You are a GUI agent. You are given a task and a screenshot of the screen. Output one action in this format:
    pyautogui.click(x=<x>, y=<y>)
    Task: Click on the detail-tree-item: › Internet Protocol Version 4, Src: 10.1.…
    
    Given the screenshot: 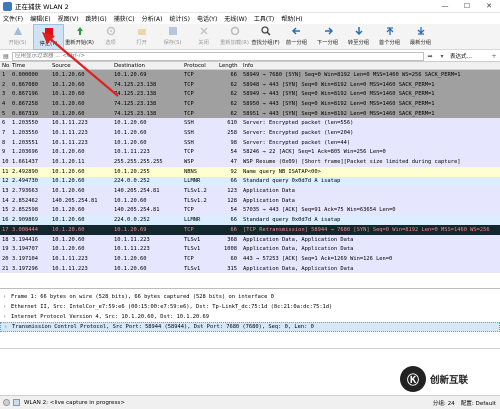 What is the action you would take?
    pyautogui.click(x=250, y=317)
    